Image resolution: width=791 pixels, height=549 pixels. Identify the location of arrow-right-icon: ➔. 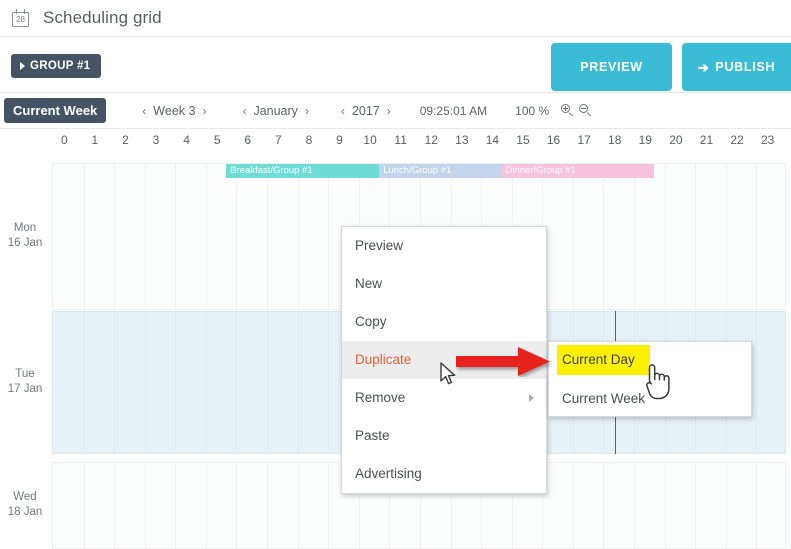
(703, 67).